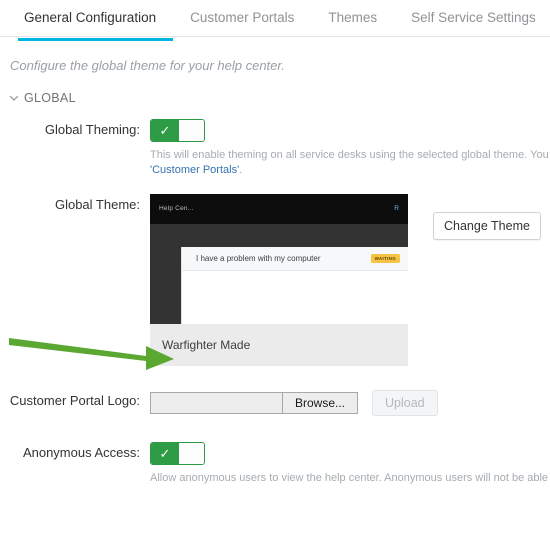  I want to click on file-name-display, so click(217, 402).